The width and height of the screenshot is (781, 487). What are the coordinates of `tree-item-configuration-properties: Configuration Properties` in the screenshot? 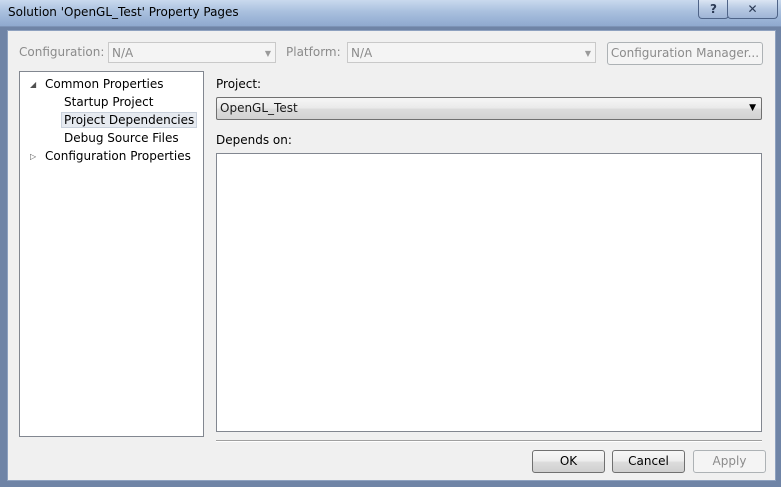 It's located at (118, 156).